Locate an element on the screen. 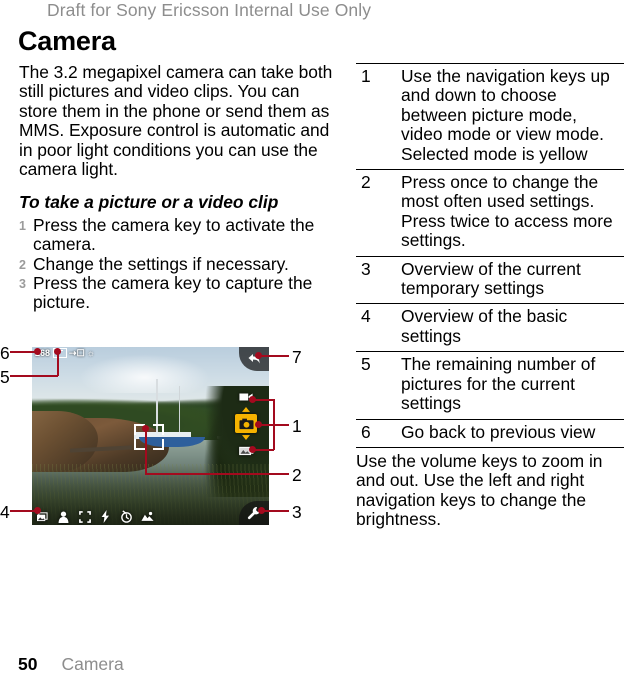  scenes-icon is located at coordinates (147, 516).